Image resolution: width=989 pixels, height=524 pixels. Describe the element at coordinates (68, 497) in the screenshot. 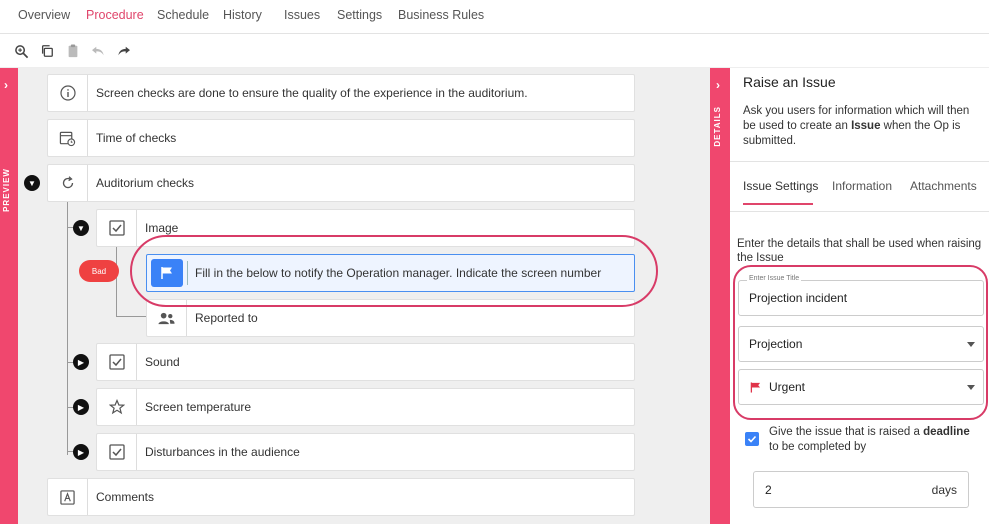

I see `text-field-icon` at that location.